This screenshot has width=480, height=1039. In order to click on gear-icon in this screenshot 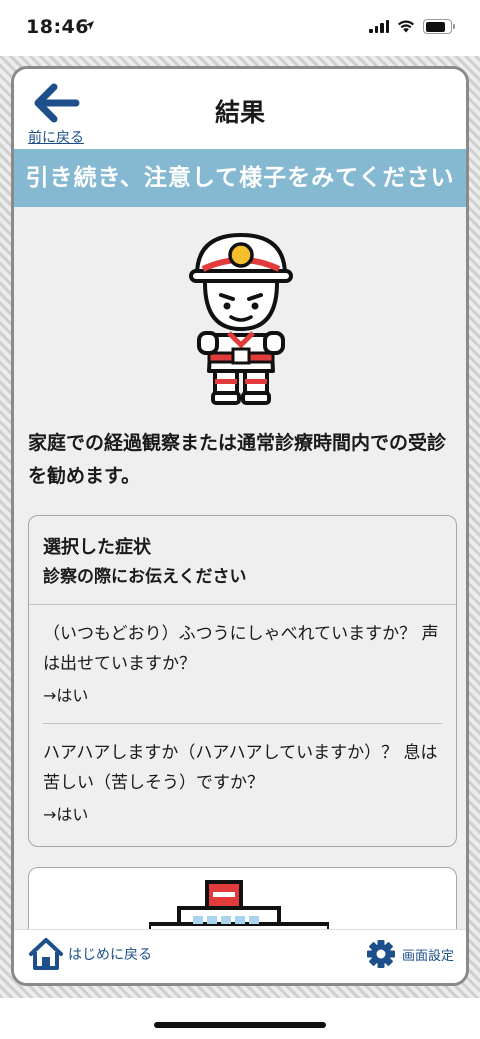, I will do `click(380, 954)`.